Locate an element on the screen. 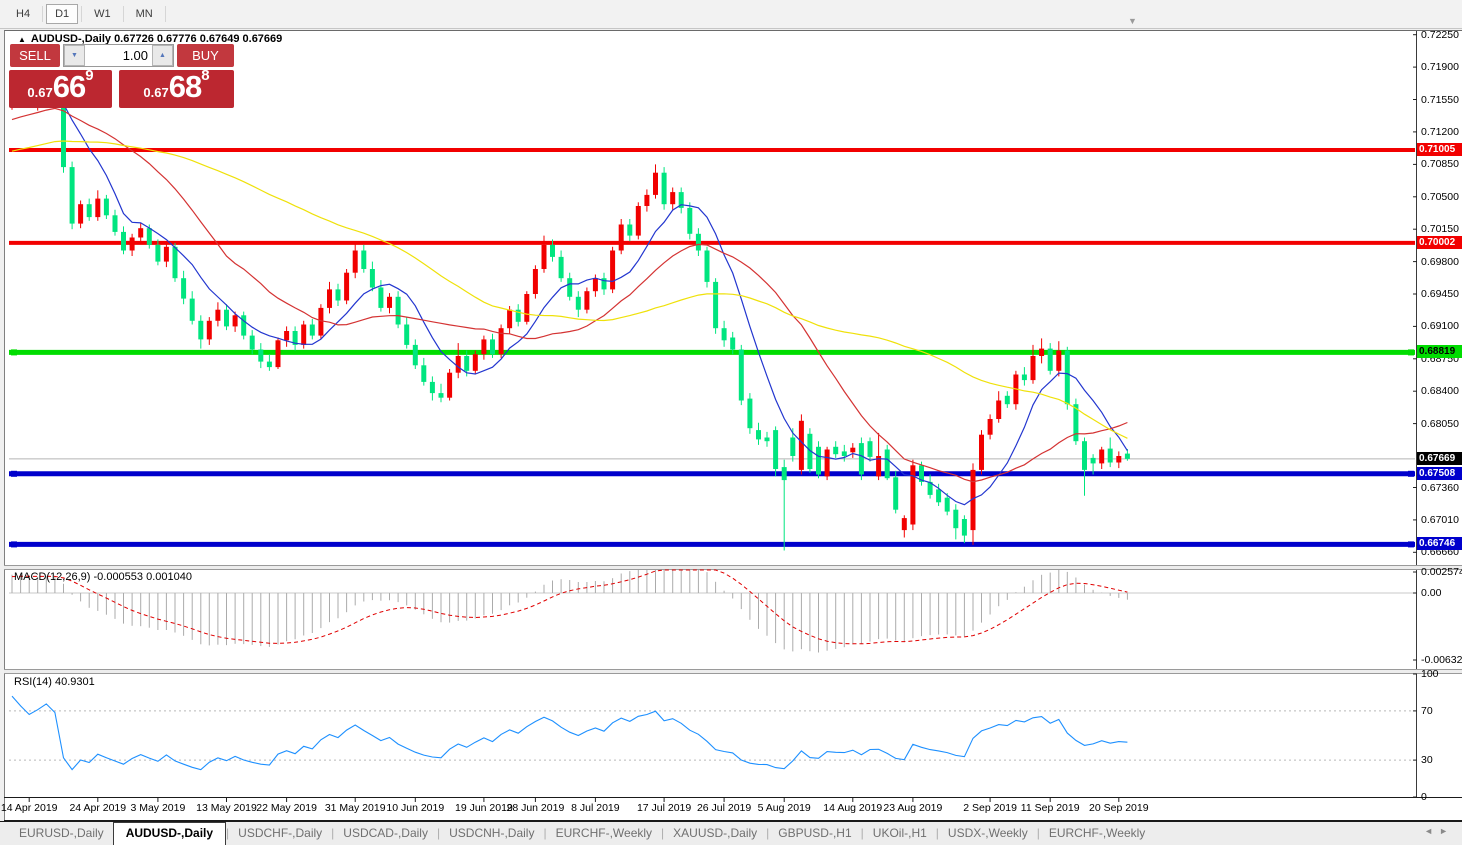 This screenshot has width=1462, height=845. price-axis-label: 0.71900 is located at coordinates (1440, 67).